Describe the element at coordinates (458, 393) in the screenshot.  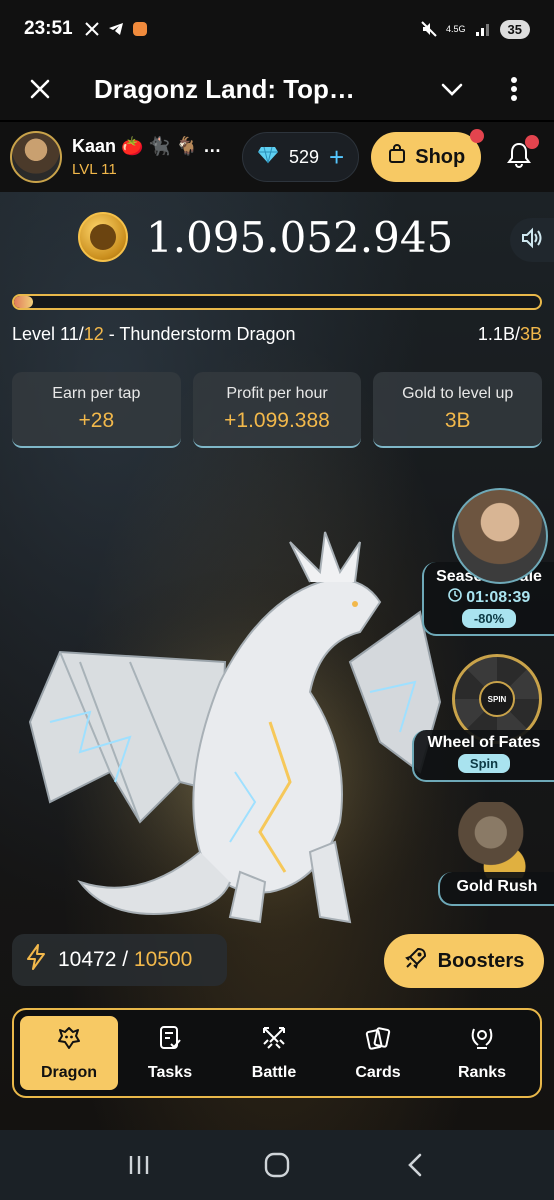
I see `stat-label: Gold to level up` at that location.